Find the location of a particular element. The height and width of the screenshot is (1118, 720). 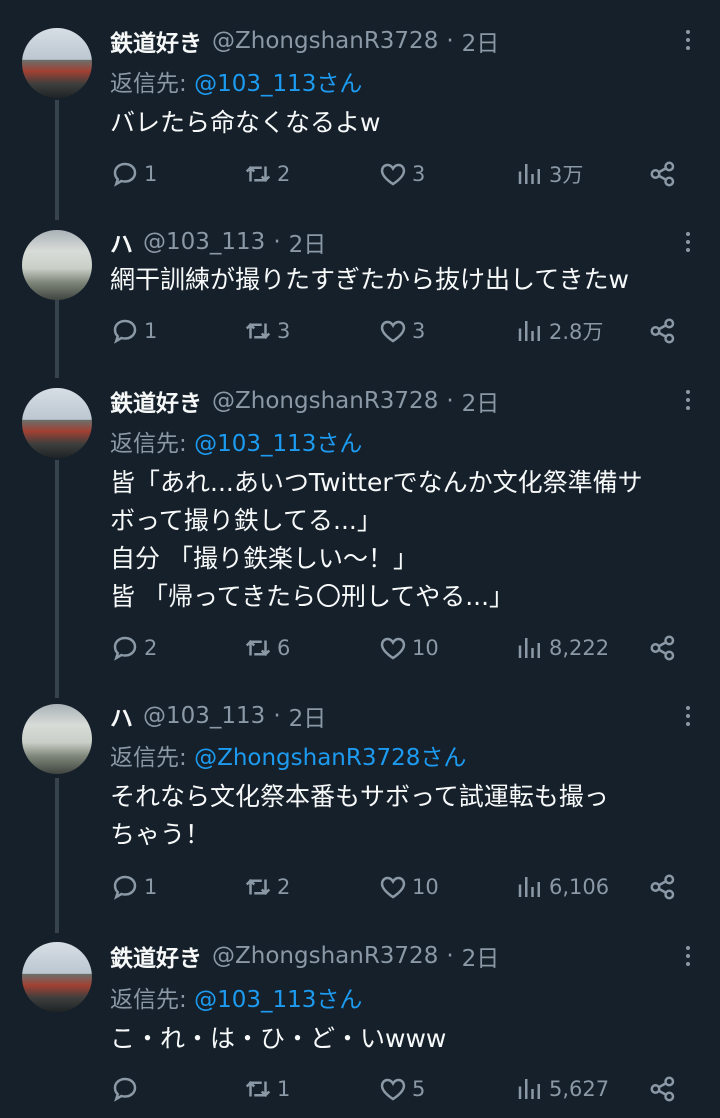

views-button: 6,106 is located at coordinates (562, 887).